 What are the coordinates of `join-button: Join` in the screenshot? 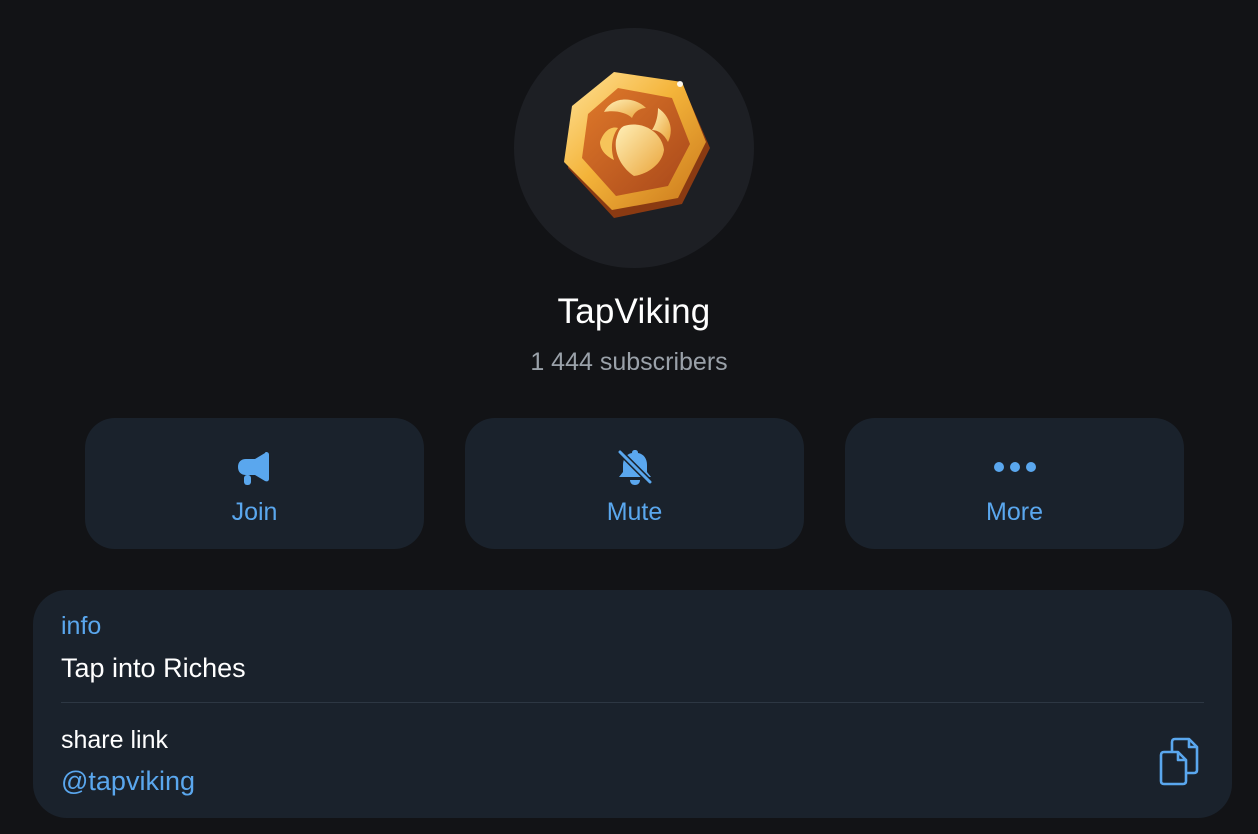 It's located at (254, 483).